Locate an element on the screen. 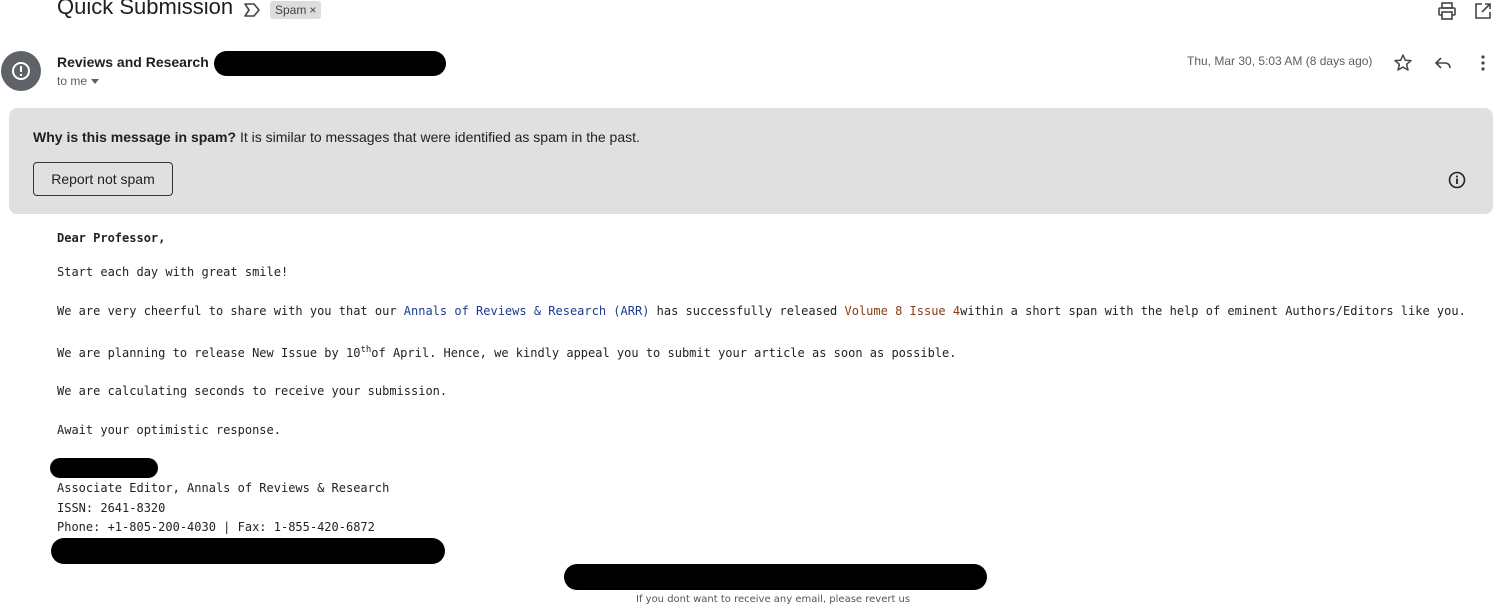 The height and width of the screenshot is (607, 1493). redacted-sender-email is located at coordinates (330, 63).